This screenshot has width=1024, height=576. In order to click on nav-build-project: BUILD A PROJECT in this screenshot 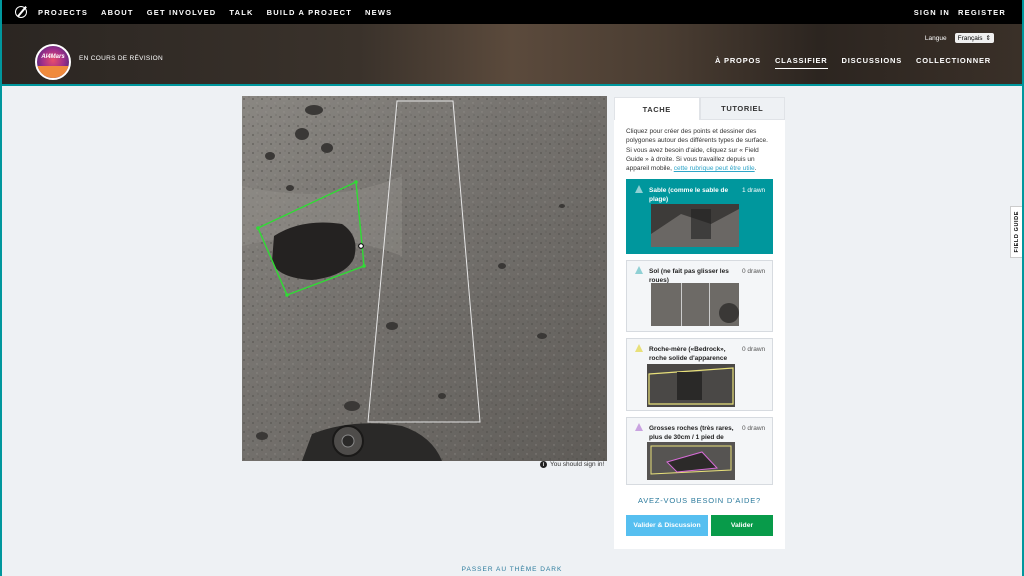, I will do `click(309, 12)`.